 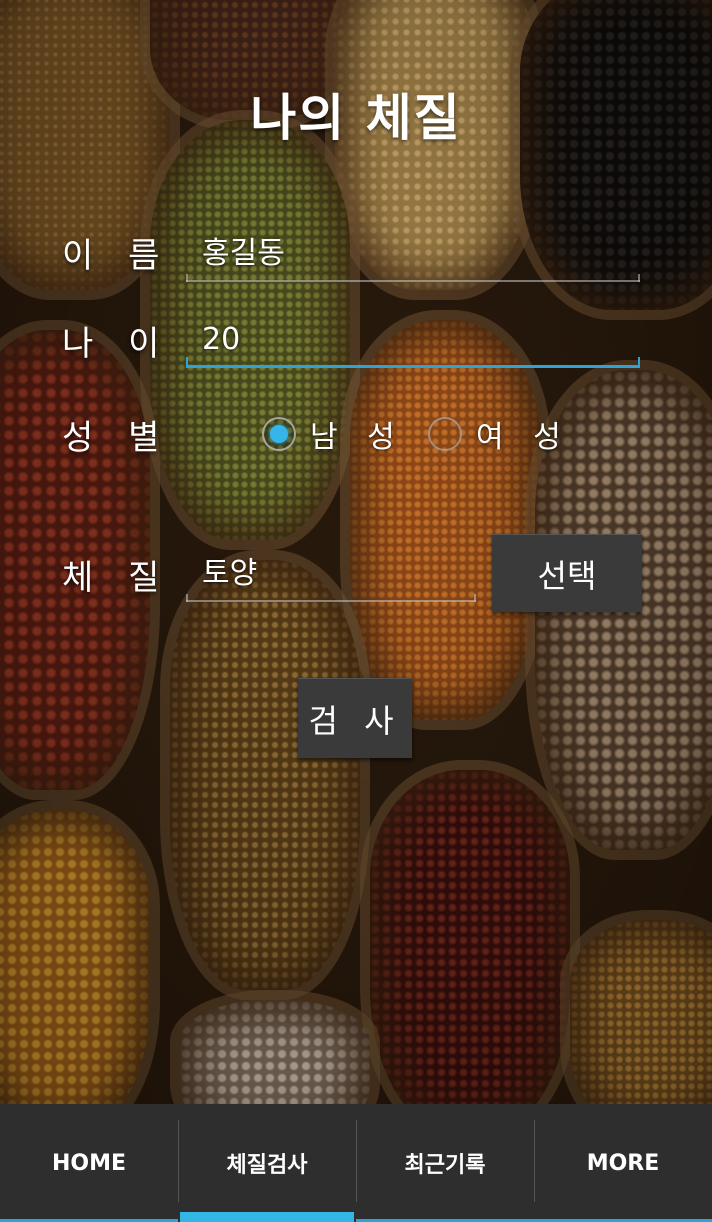 I want to click on name-label: 이 름, so click(x=117, y=256).